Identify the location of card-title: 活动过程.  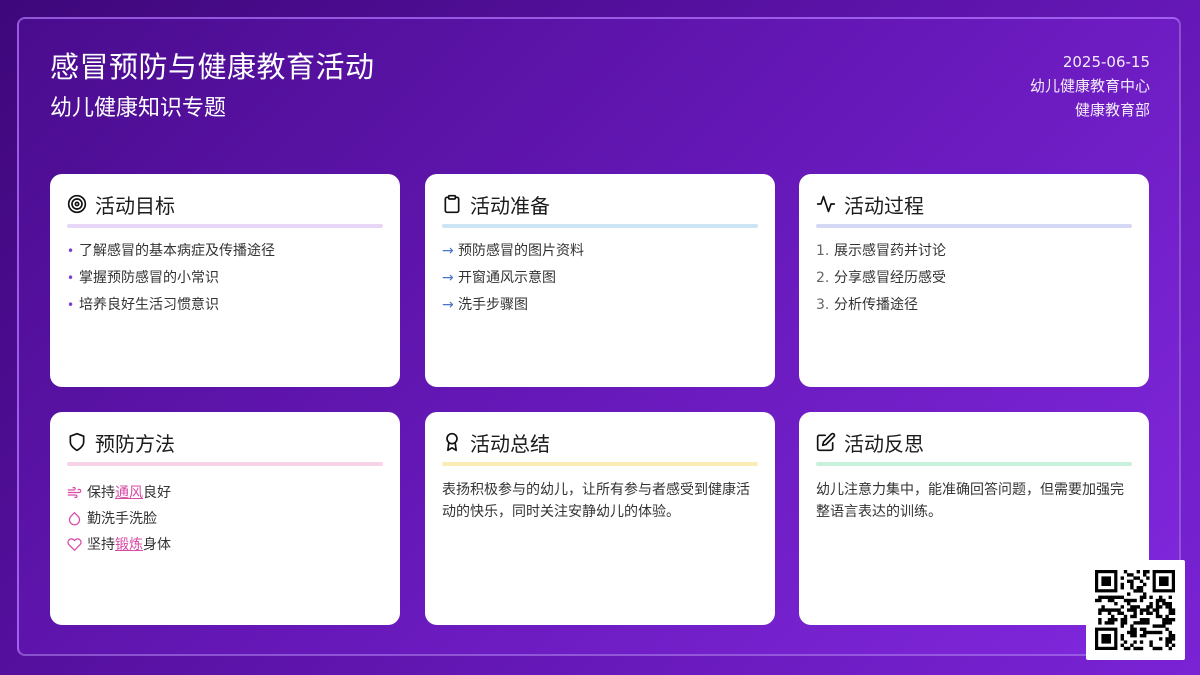
(884, 205).